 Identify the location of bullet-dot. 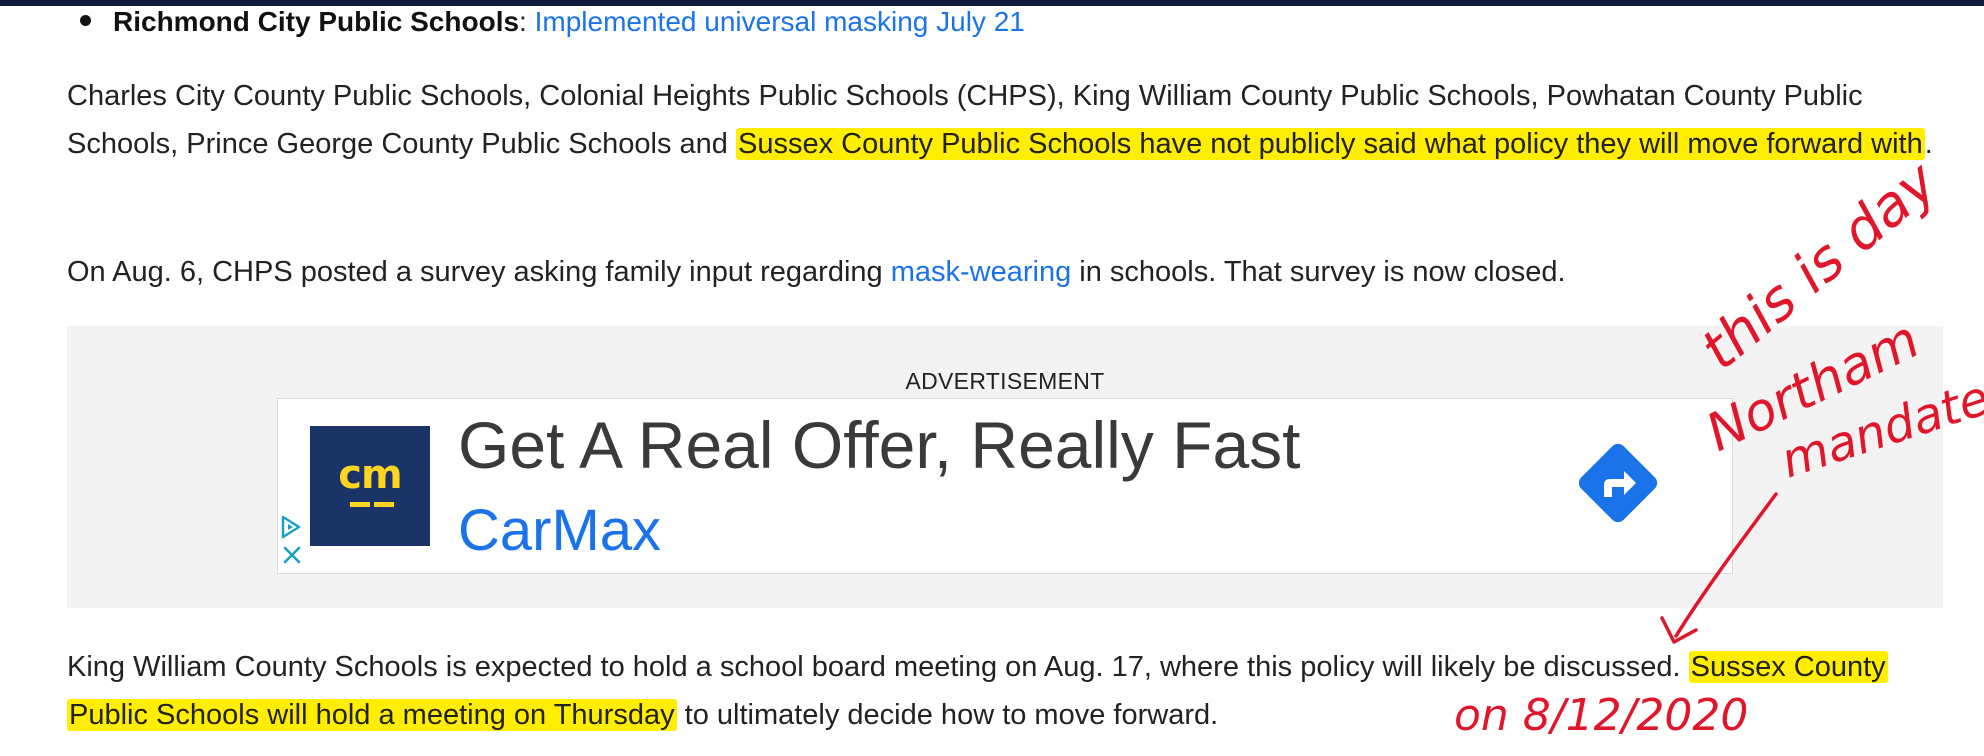
(85, 21).